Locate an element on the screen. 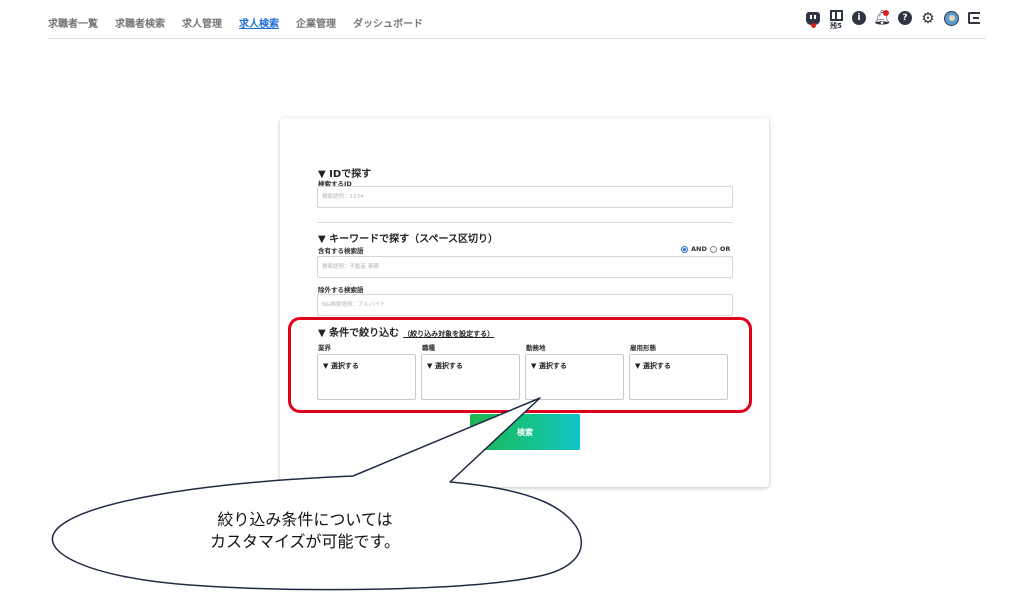 Image resolution: width=1034 pixels, height=595 pixels. filter-label-industry: 業界 is located at coordinates (324, 348).